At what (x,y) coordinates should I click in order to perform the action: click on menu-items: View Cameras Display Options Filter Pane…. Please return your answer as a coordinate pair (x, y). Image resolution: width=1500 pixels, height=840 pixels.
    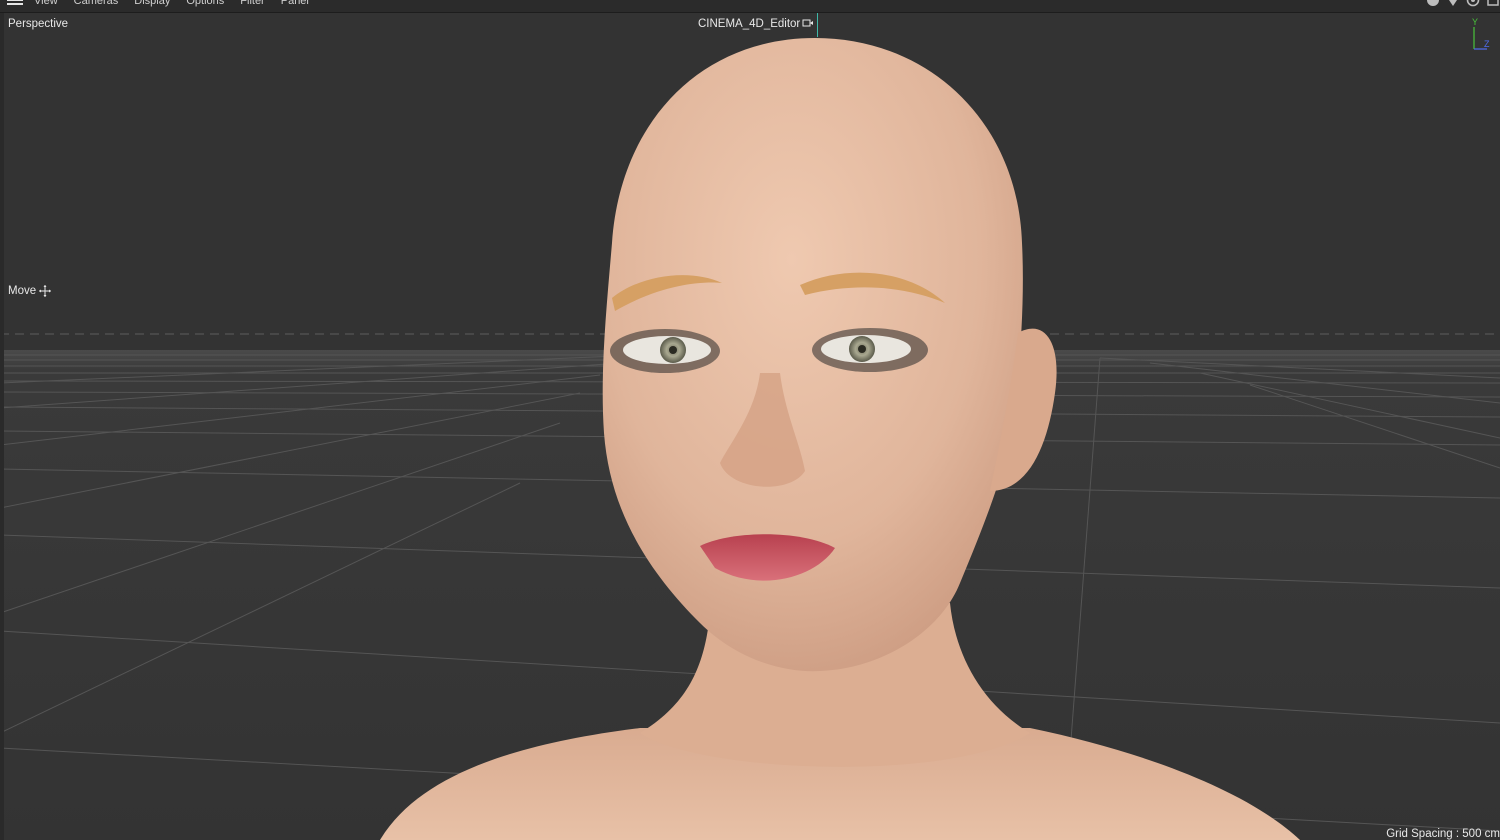
    Looking at the image, I should click on (171, 4).